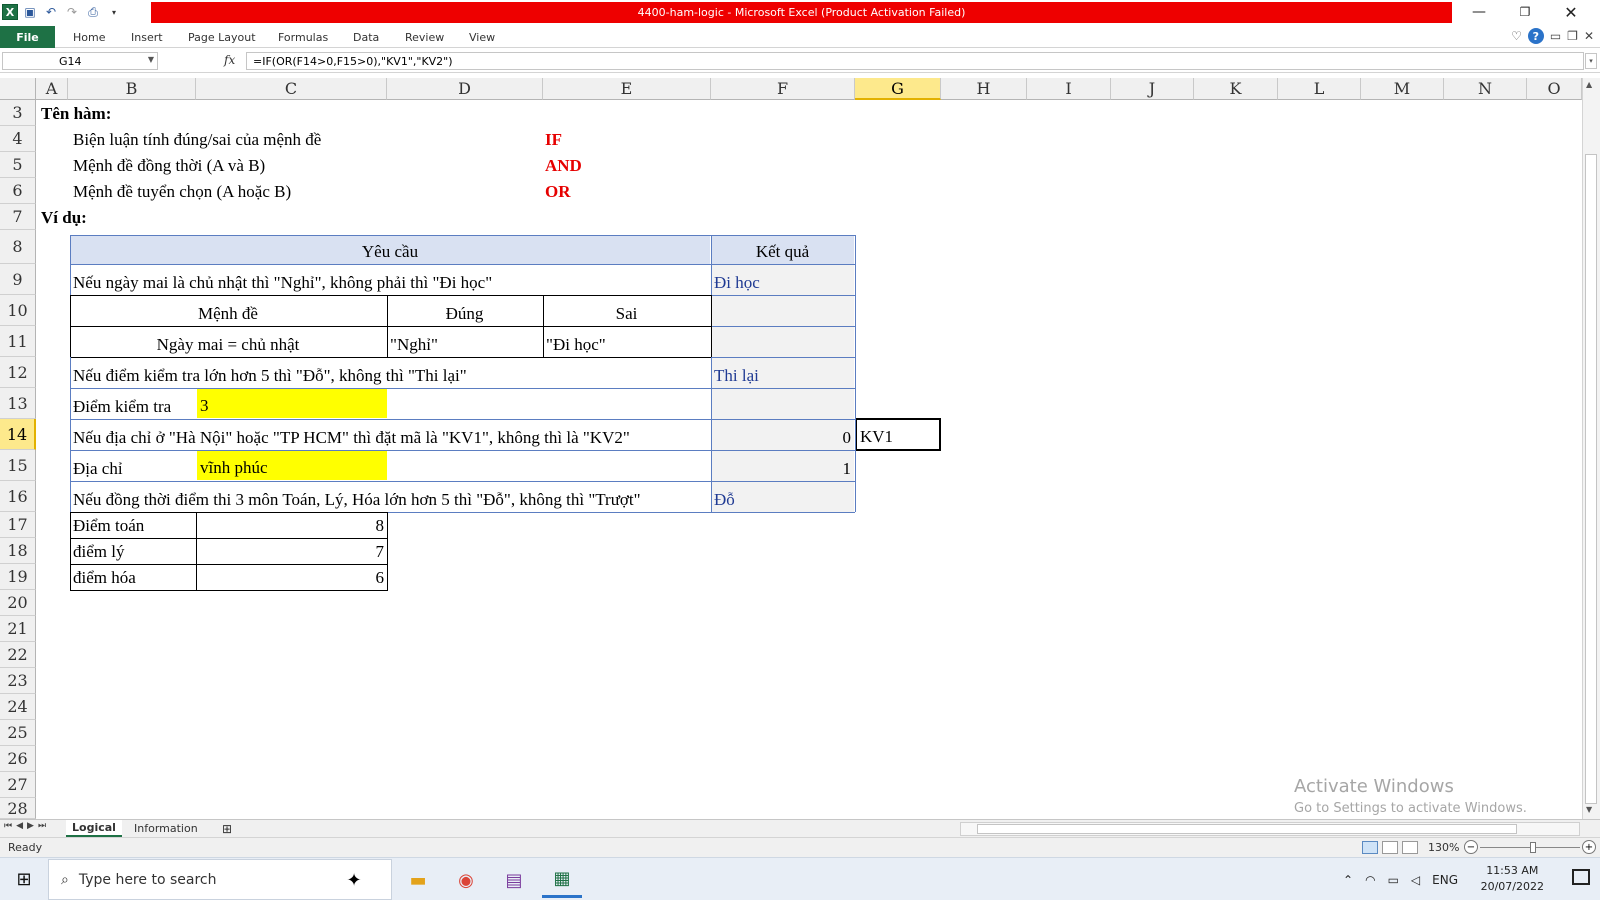 The image size is (1600, 900). What do you see at coordinates (18, 496) in the screenshot?
I see `row-header-16: 16` at bounding box center [18, 496].